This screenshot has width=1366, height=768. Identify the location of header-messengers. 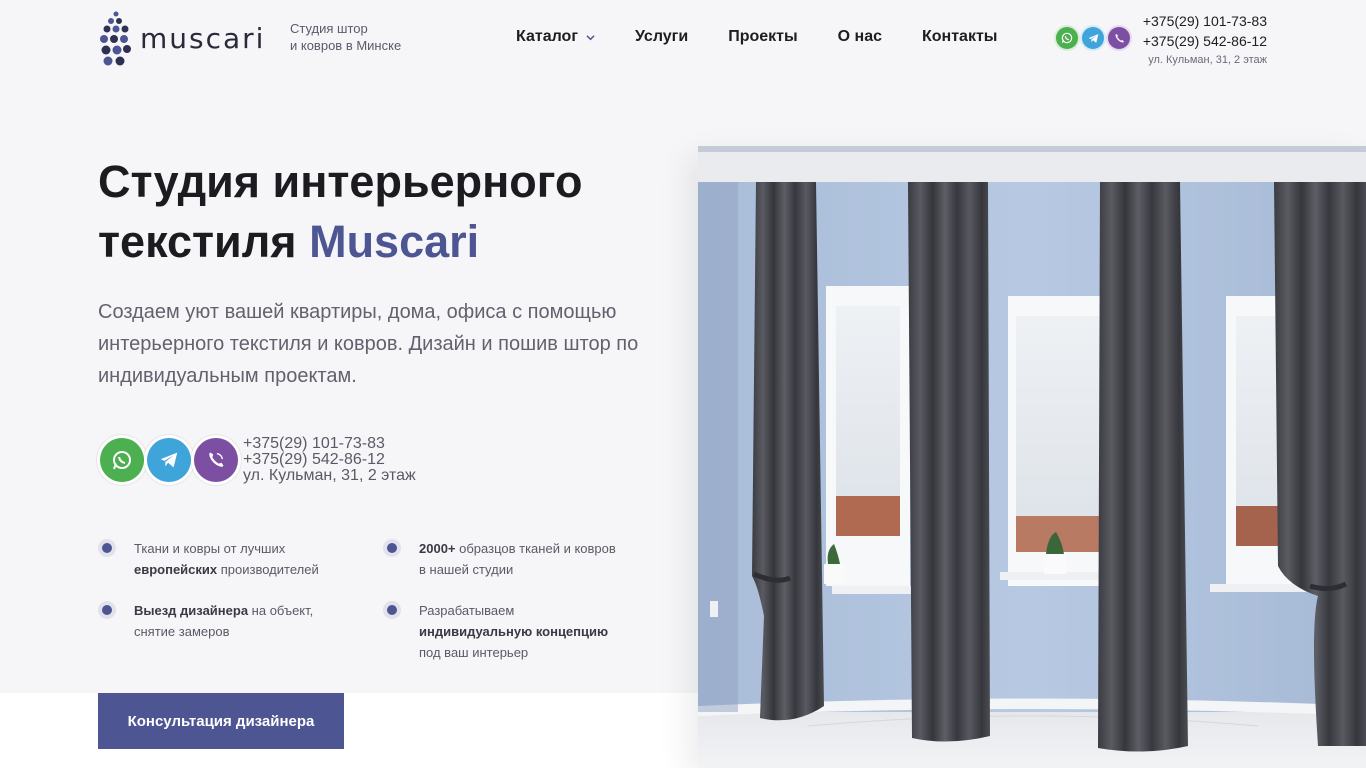
(1095, 38).